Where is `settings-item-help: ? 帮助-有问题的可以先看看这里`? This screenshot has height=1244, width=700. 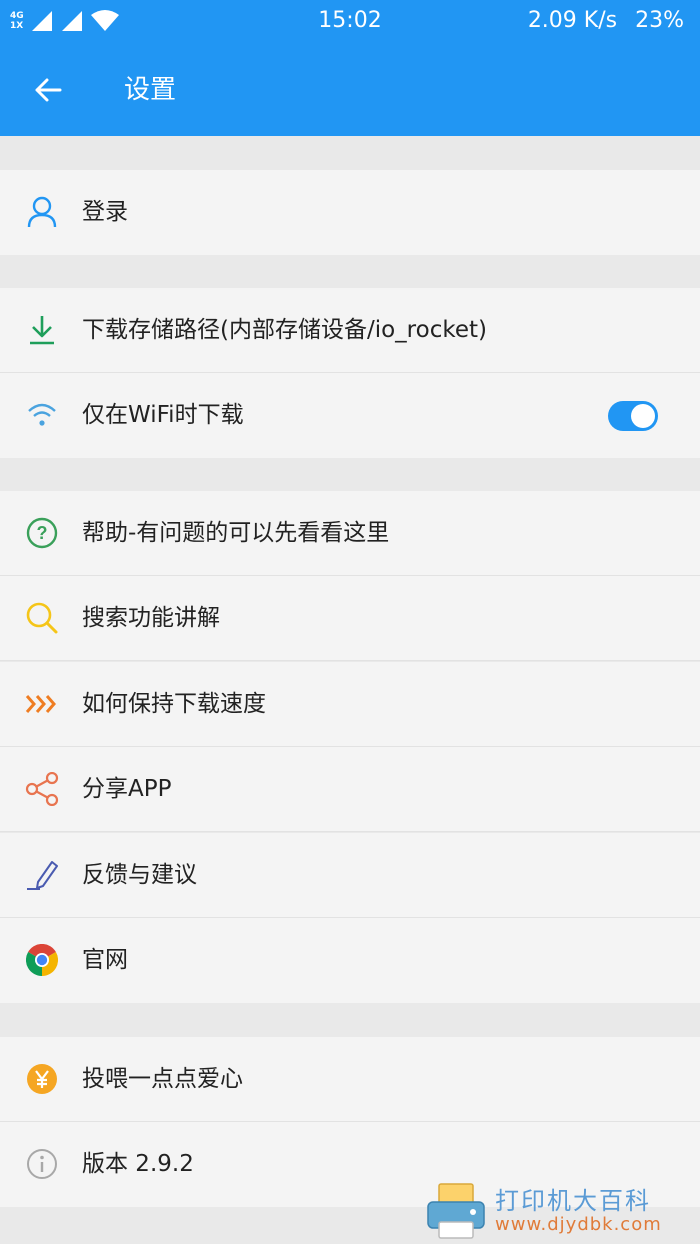 settings-item-help: ? 帮助-有问题的可以先看看这里 is located at coordinates (350, 533).